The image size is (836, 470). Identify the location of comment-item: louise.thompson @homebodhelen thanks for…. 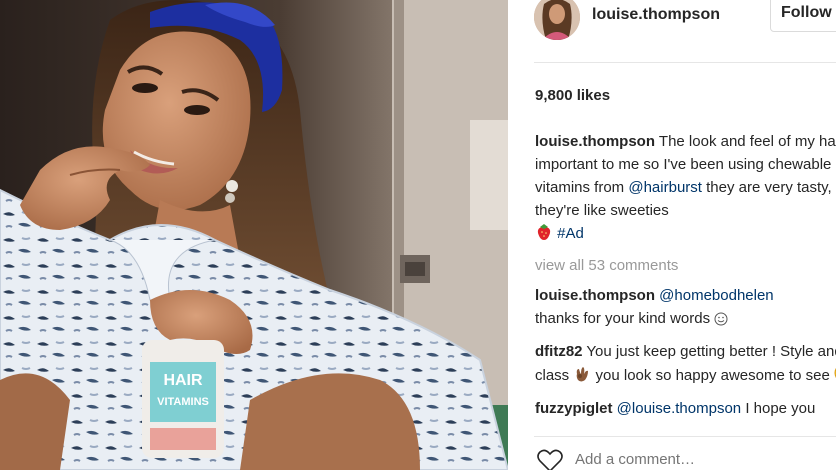
(685, 308).